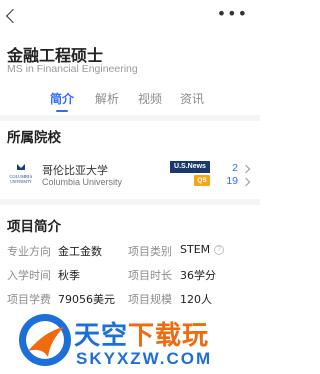  I want to click on info-value: STEM, so click(195, 249).